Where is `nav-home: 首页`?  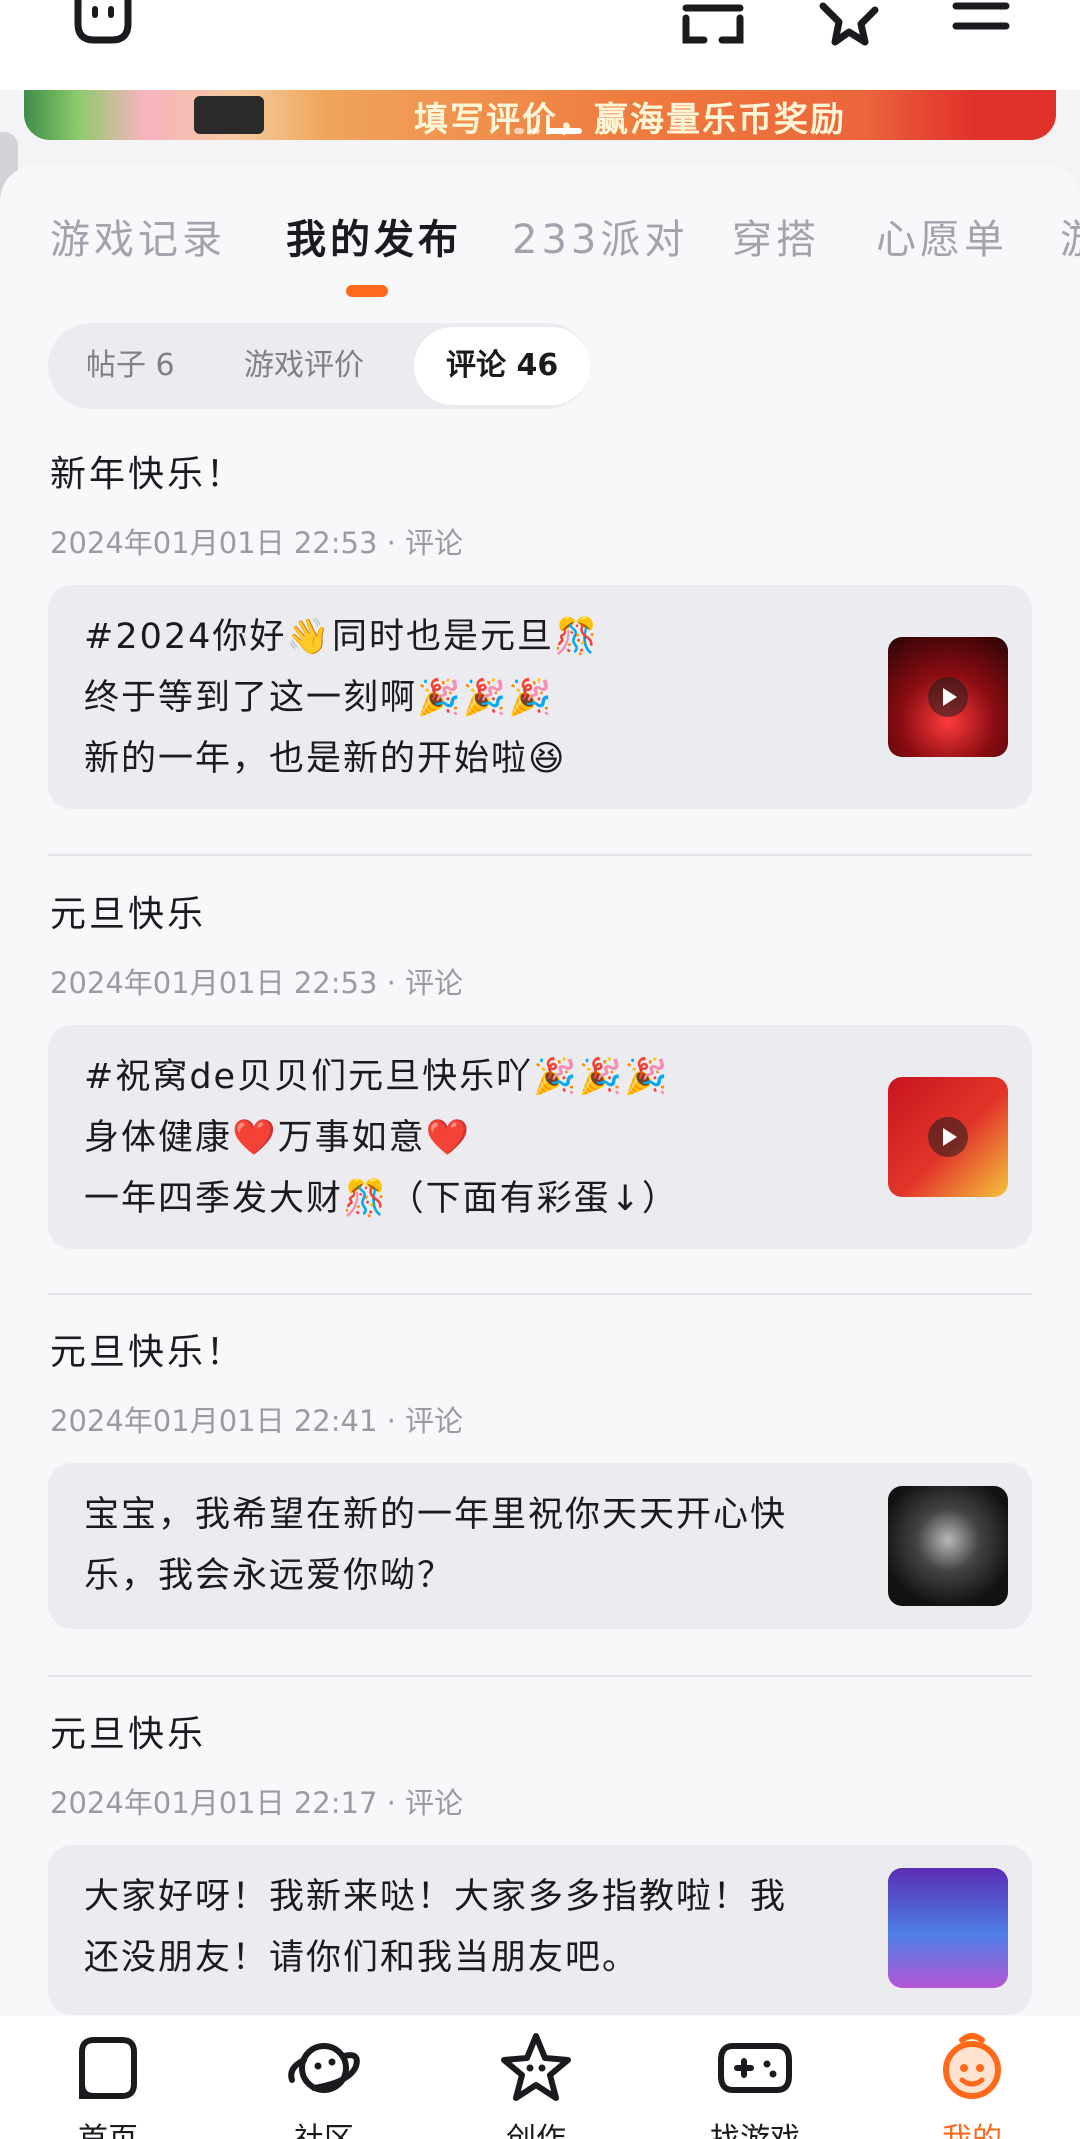
nav-home: 首页 is located at coordinates (108, 2077).